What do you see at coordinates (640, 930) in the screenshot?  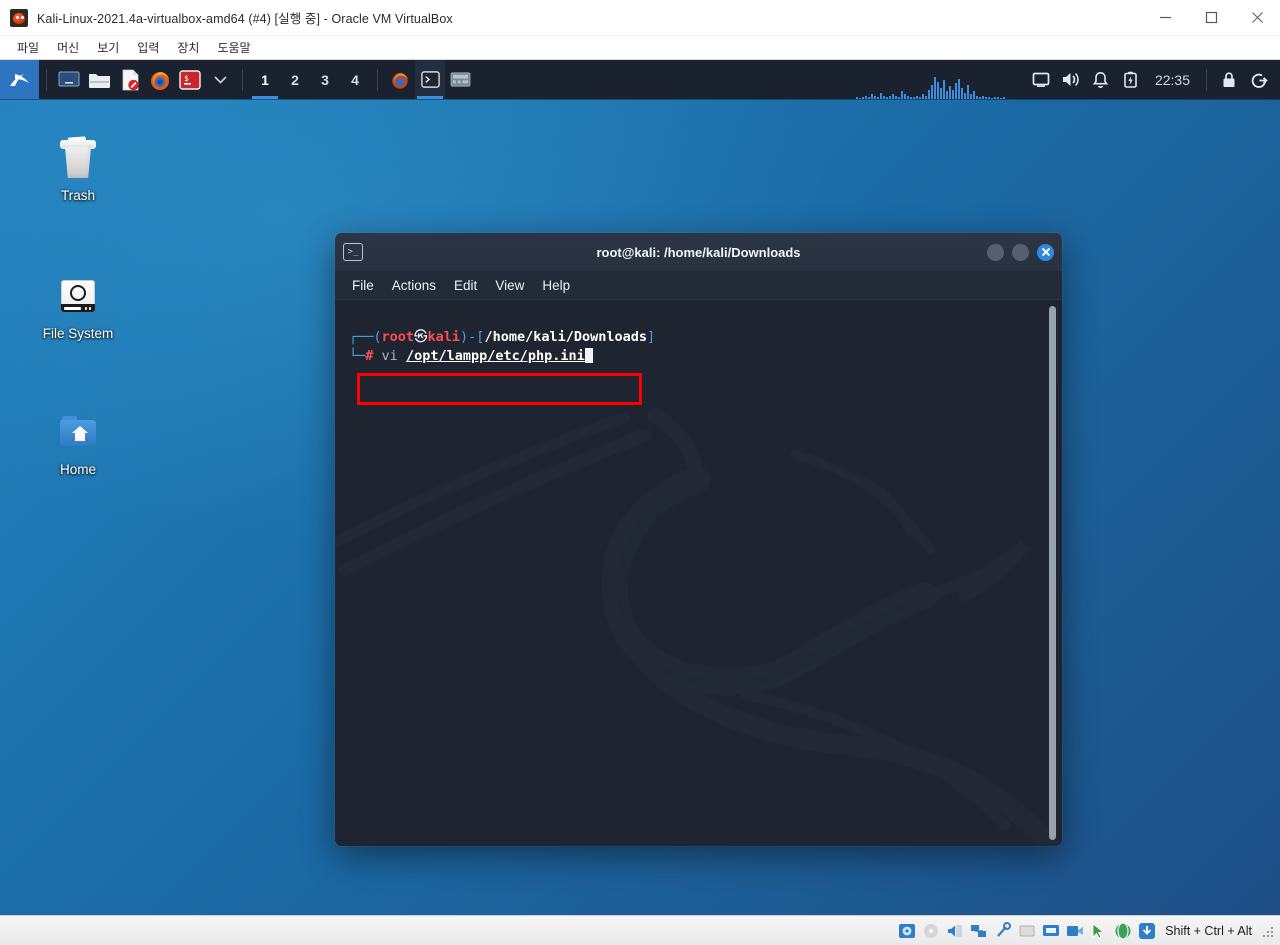 I see `host-status-bar: Shift + Ctrl + Alt` at bounding box center [640, 930].